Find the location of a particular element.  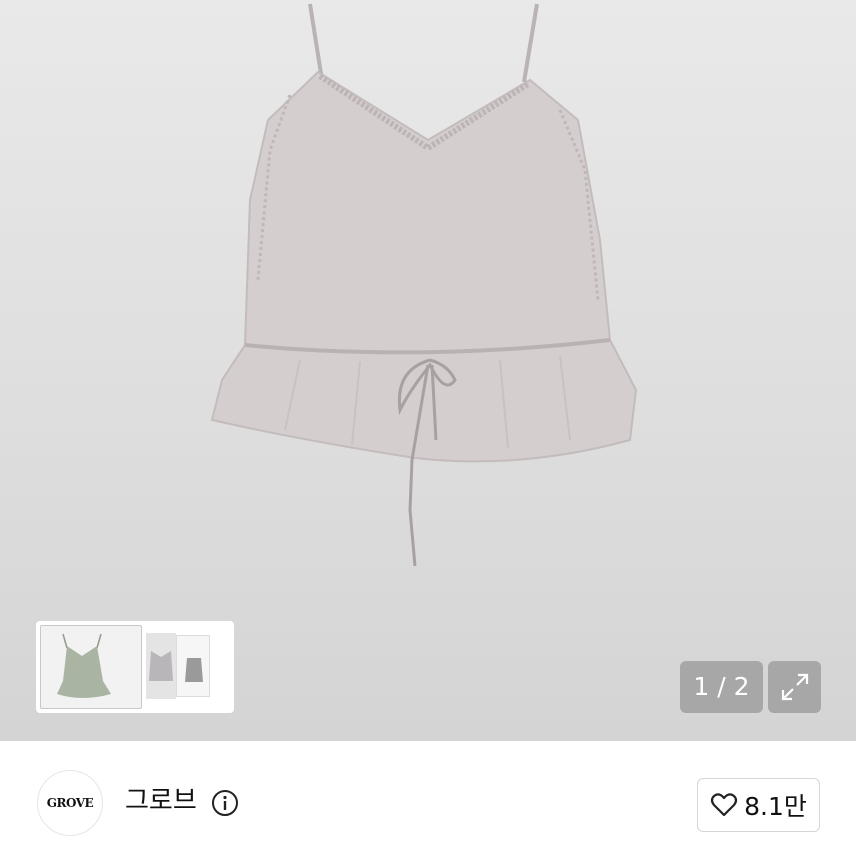

like-button: 8.1만 is located at coordinates (758, 805).